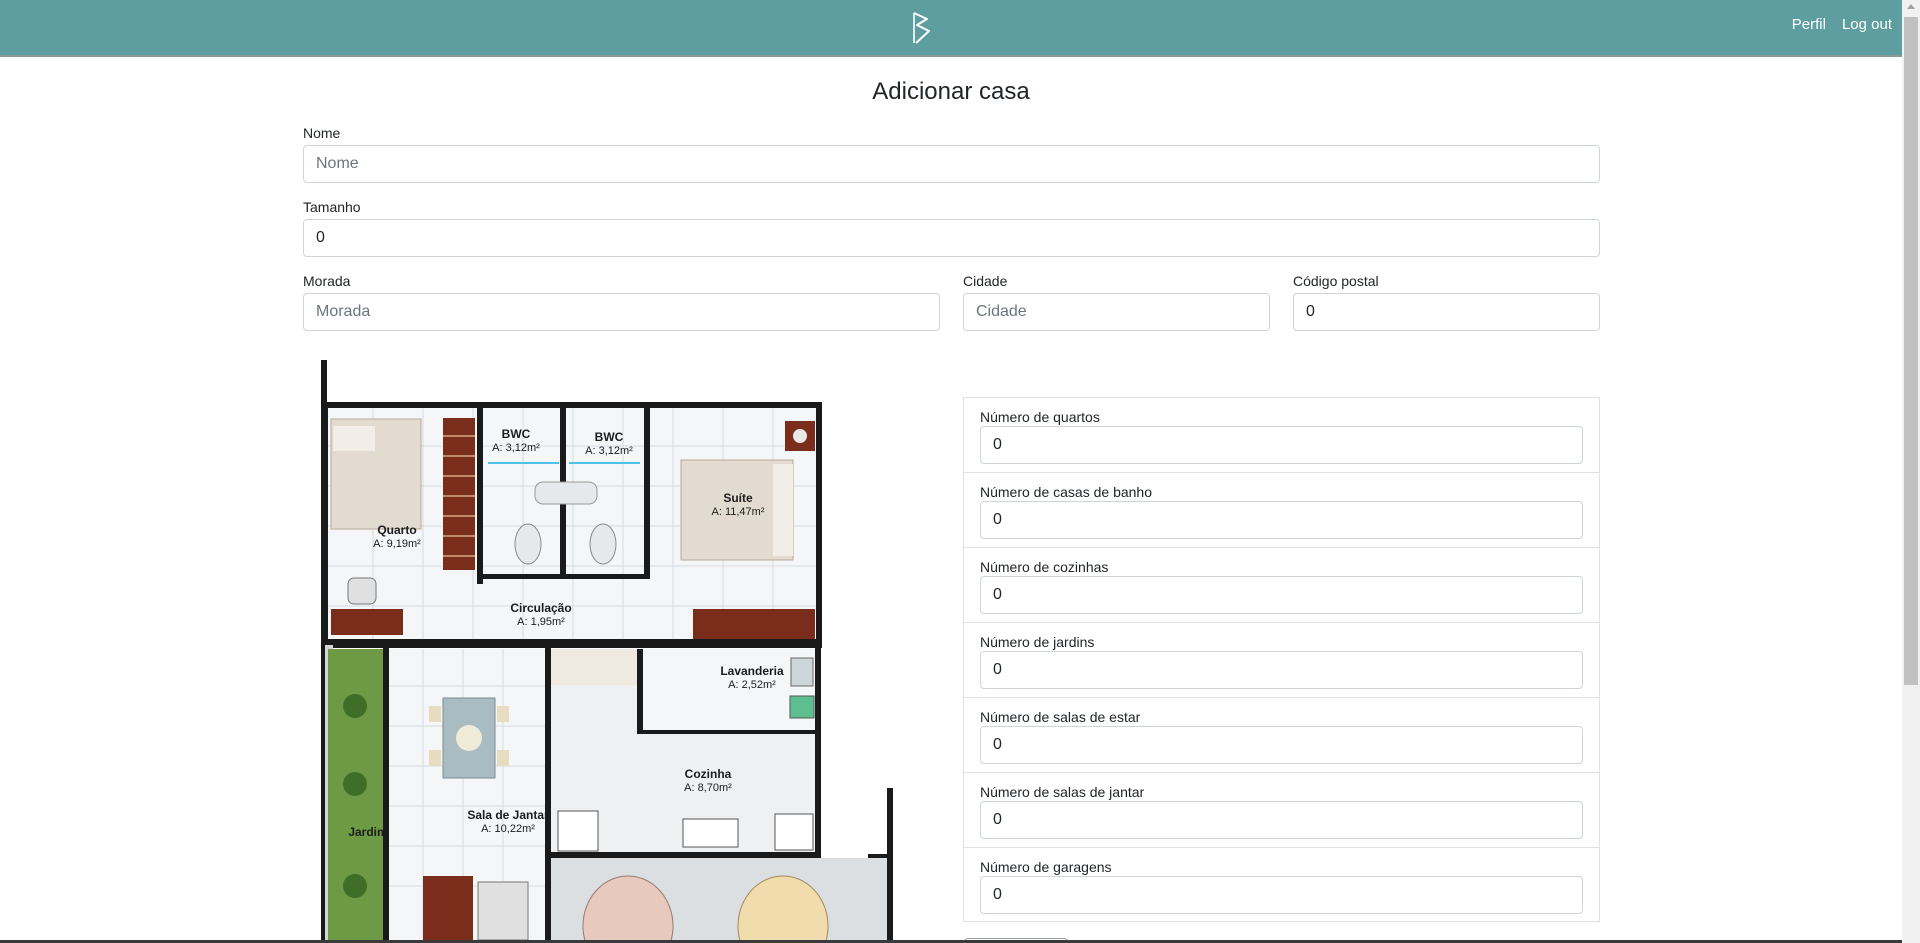 This screenshot has height=943, width=1920. I want to click on room-label-bwc-2: BWC, so click(609, 437).